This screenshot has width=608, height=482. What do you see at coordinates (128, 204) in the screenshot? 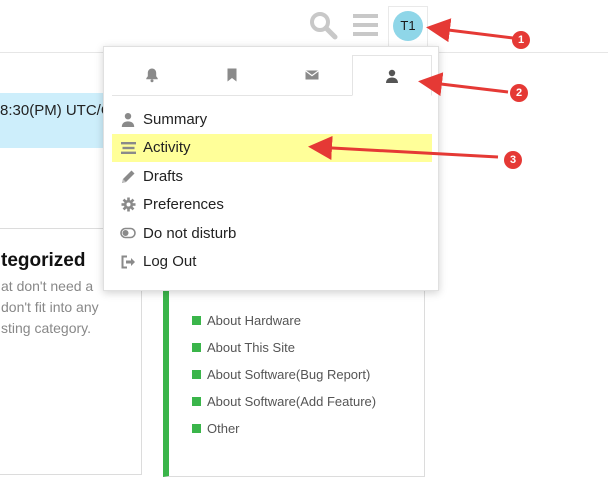
I see `gear-icon` at bounding box center [128, 204].